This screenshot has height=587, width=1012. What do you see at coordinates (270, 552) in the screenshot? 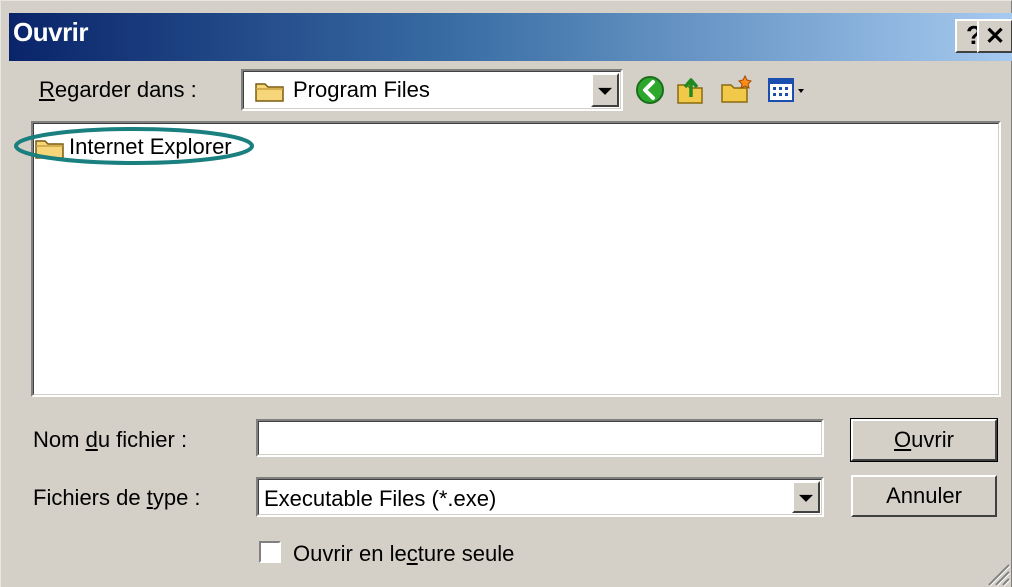
I see `readonly-checkbox` at bounding box center [270, 552].